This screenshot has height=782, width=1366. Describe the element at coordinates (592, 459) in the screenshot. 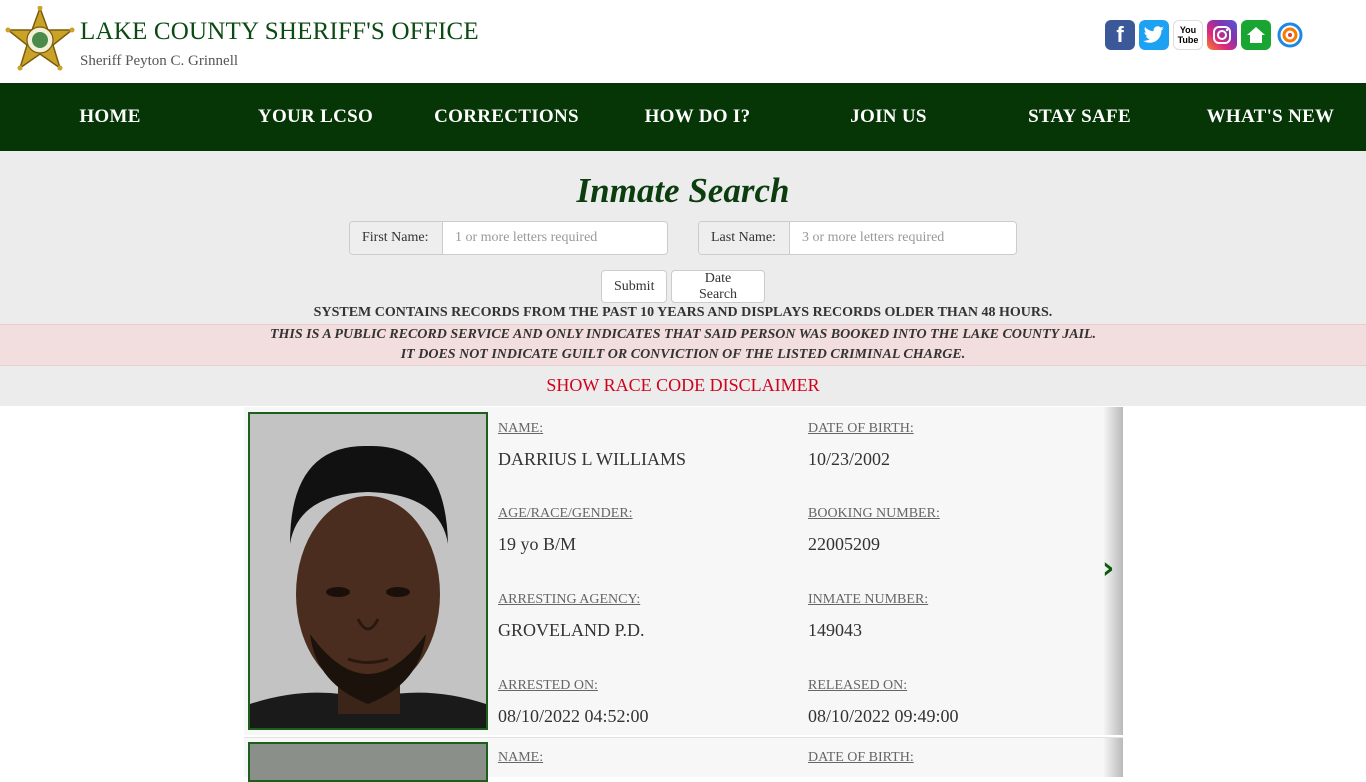

I see `name-value: DARRIUS L WILLIAMS` at that location.